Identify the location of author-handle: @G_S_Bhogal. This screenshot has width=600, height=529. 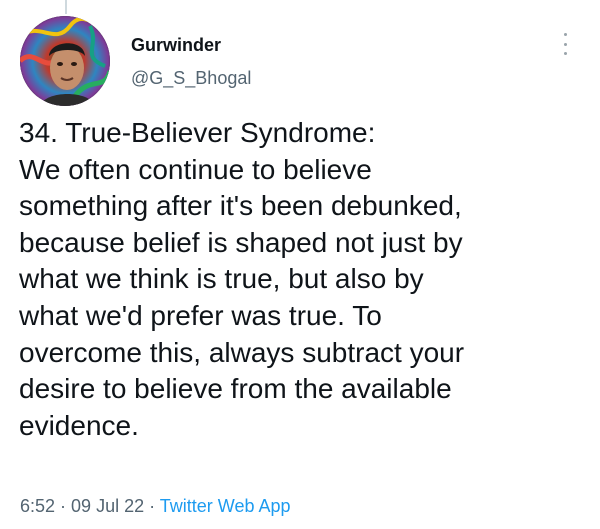
(191, 78).